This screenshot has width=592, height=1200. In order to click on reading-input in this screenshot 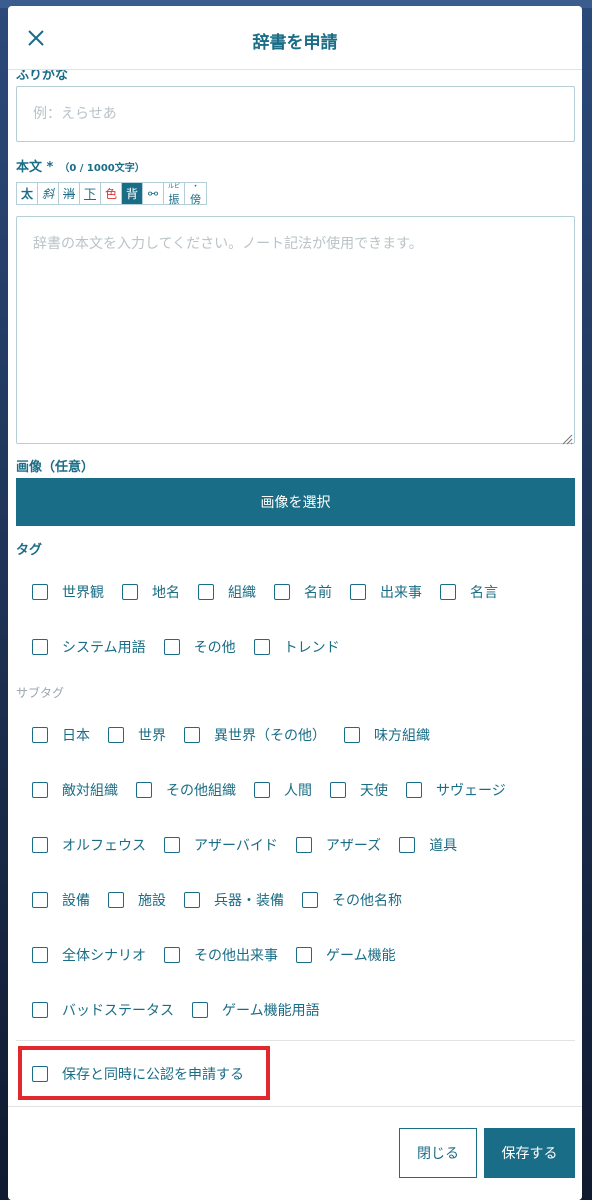, I will do `click(295, 114)`.